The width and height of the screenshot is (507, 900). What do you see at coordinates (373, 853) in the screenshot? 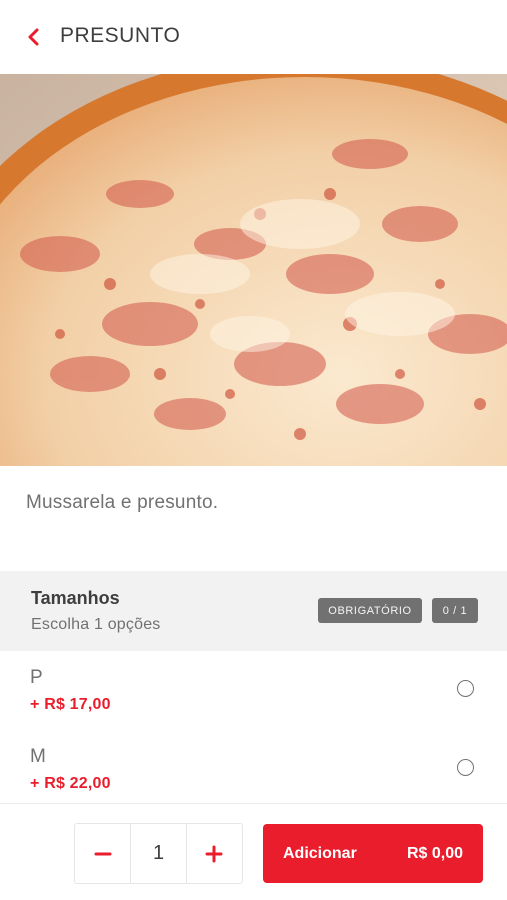
I see `add-to-cart-button: Adicionar R$ 0,00` at bounding box center [373, 853].